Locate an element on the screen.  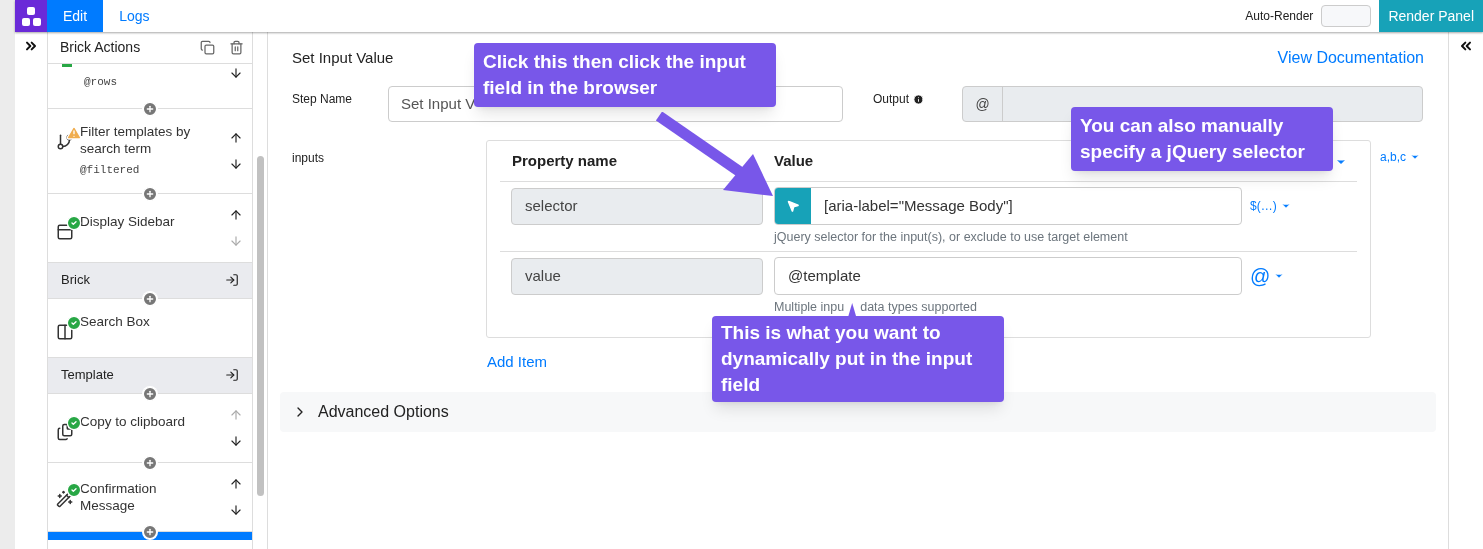
brick-title: Filter templates by search term is located at coordinates (136, 140).